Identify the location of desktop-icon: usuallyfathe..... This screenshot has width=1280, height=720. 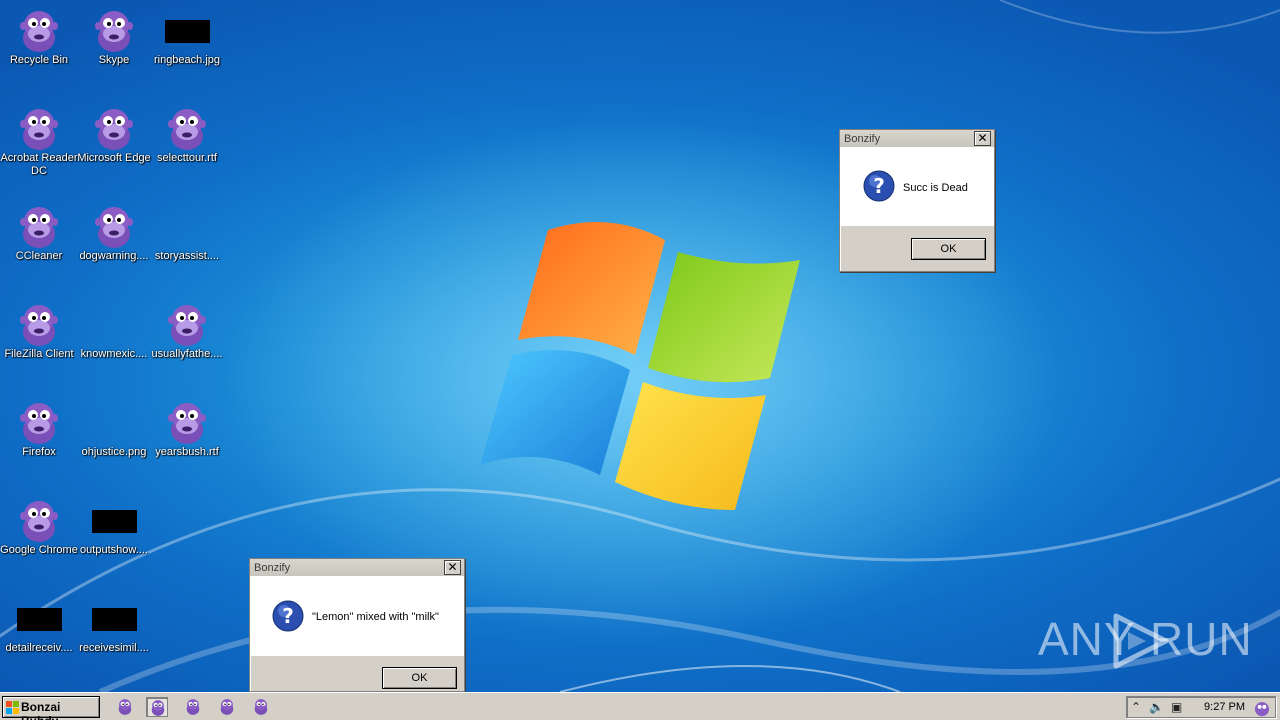
(187, 331).